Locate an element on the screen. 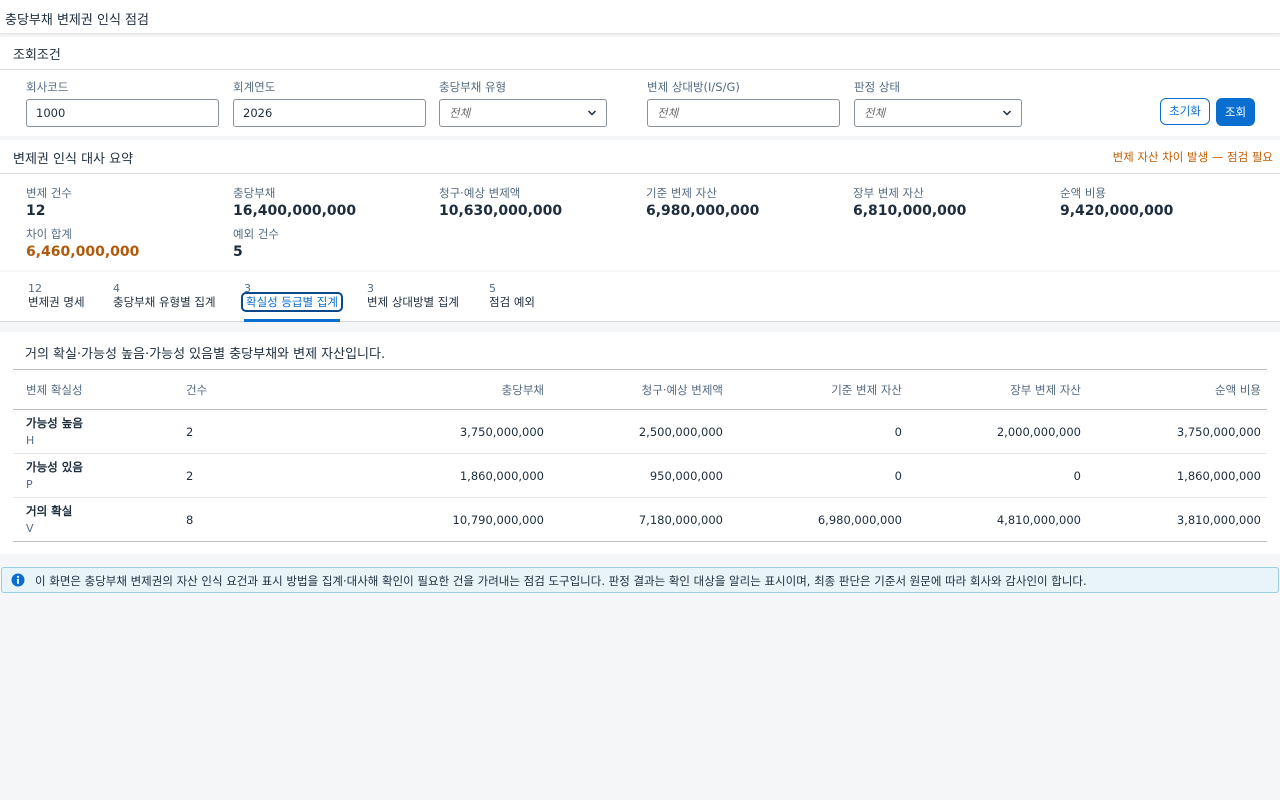 The image size is (1280, 800). tab-label: 변제 상대방별 집계 is located at coordinates (413, 302).